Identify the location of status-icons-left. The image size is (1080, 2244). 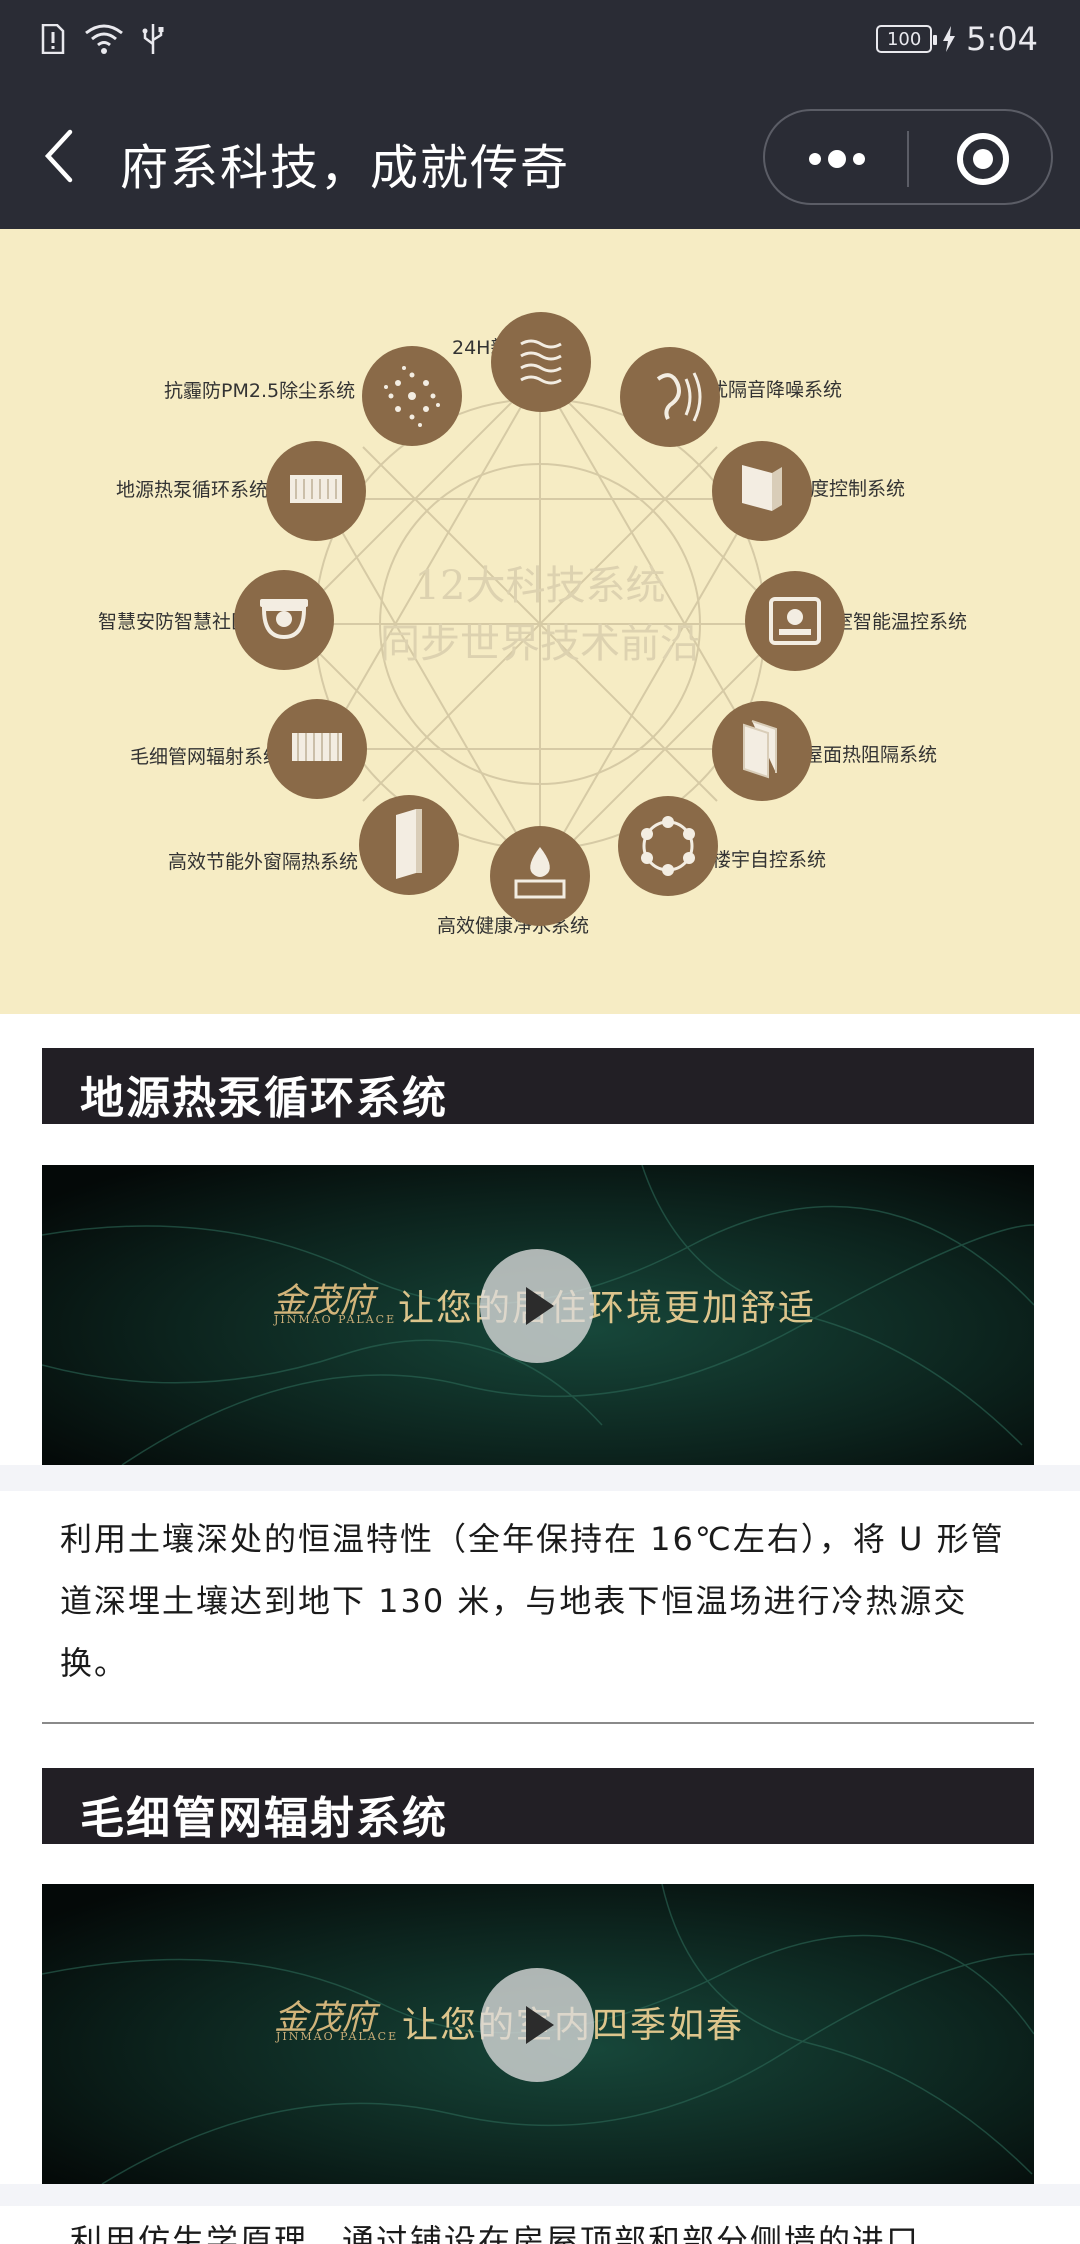
(102, 39).